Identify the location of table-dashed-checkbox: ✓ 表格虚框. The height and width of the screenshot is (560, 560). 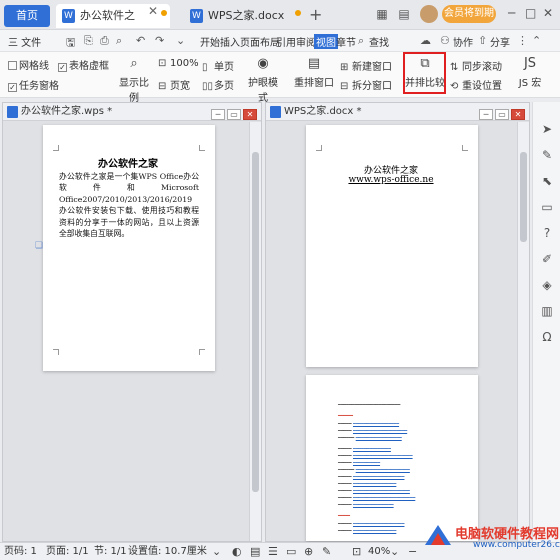
(83, 64).